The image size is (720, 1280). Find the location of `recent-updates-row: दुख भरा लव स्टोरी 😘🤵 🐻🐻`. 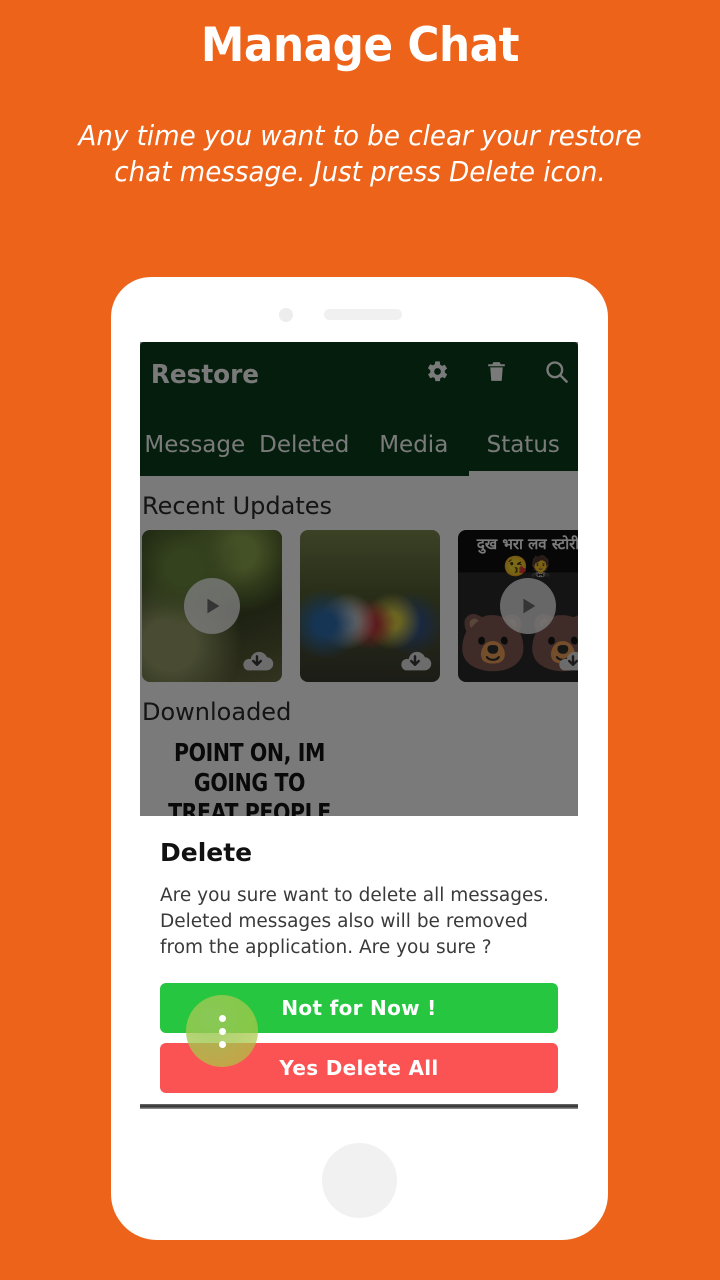

recent-updates-row: दुख भरा लव स्टोरी 😘🤵 🐻🐻 is located at coordinates (359, 606).